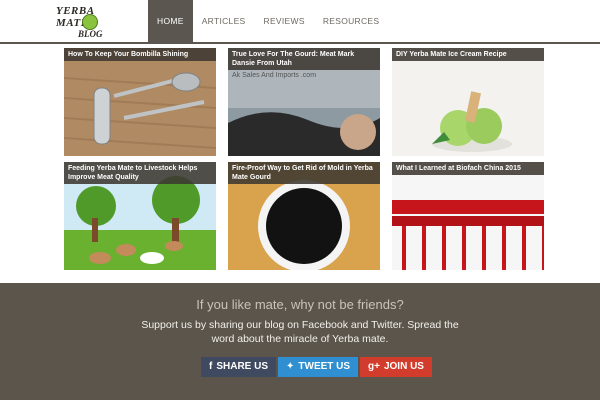 The height and width of the screenshot is (400, 600). Describe the element at coordinates (324, 366) in the screenshot. I see `tweet-button-label: TWEET US` at that location.